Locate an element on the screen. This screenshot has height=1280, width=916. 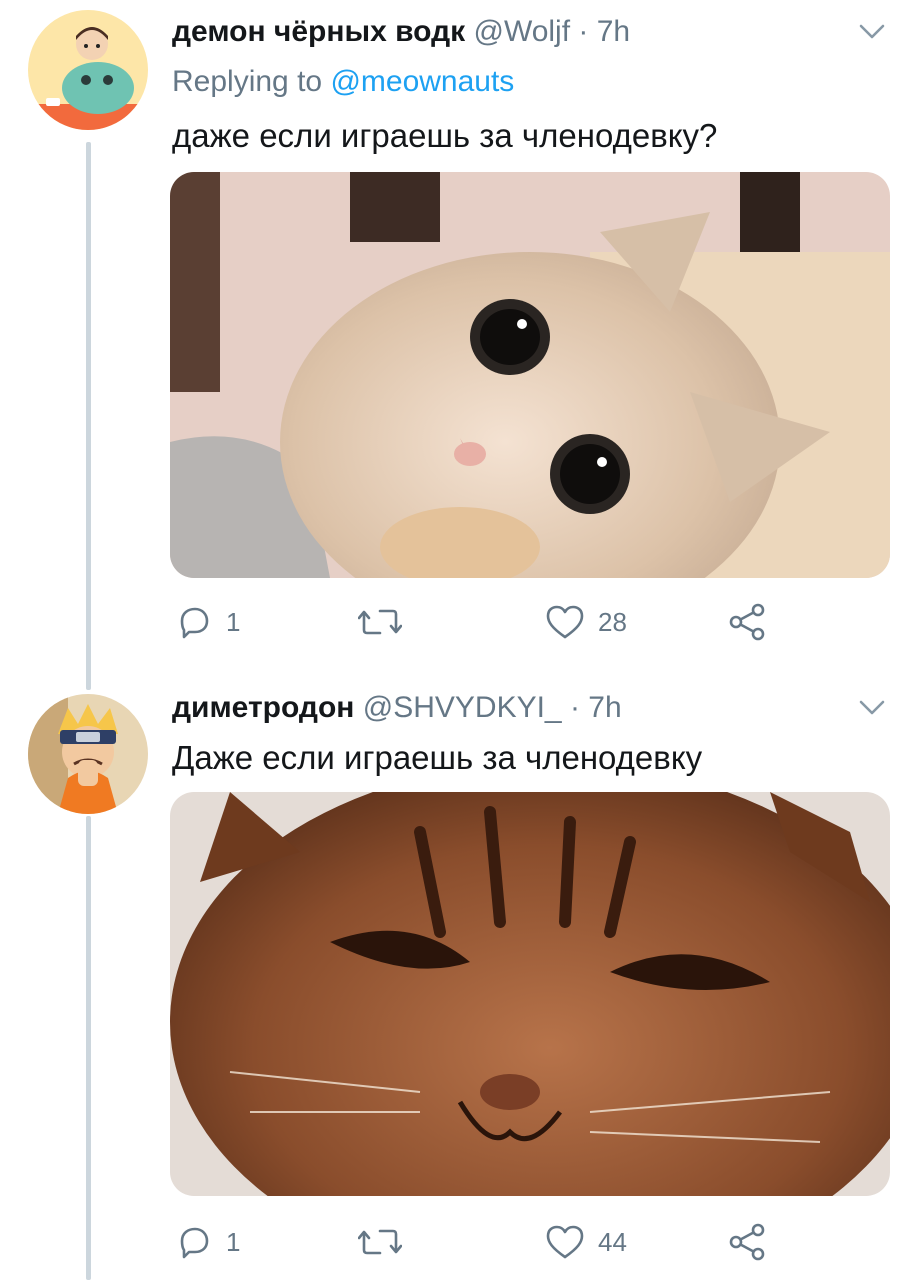
user-handle: @SHVYDKYI_ is located at coordinates (462, 707).